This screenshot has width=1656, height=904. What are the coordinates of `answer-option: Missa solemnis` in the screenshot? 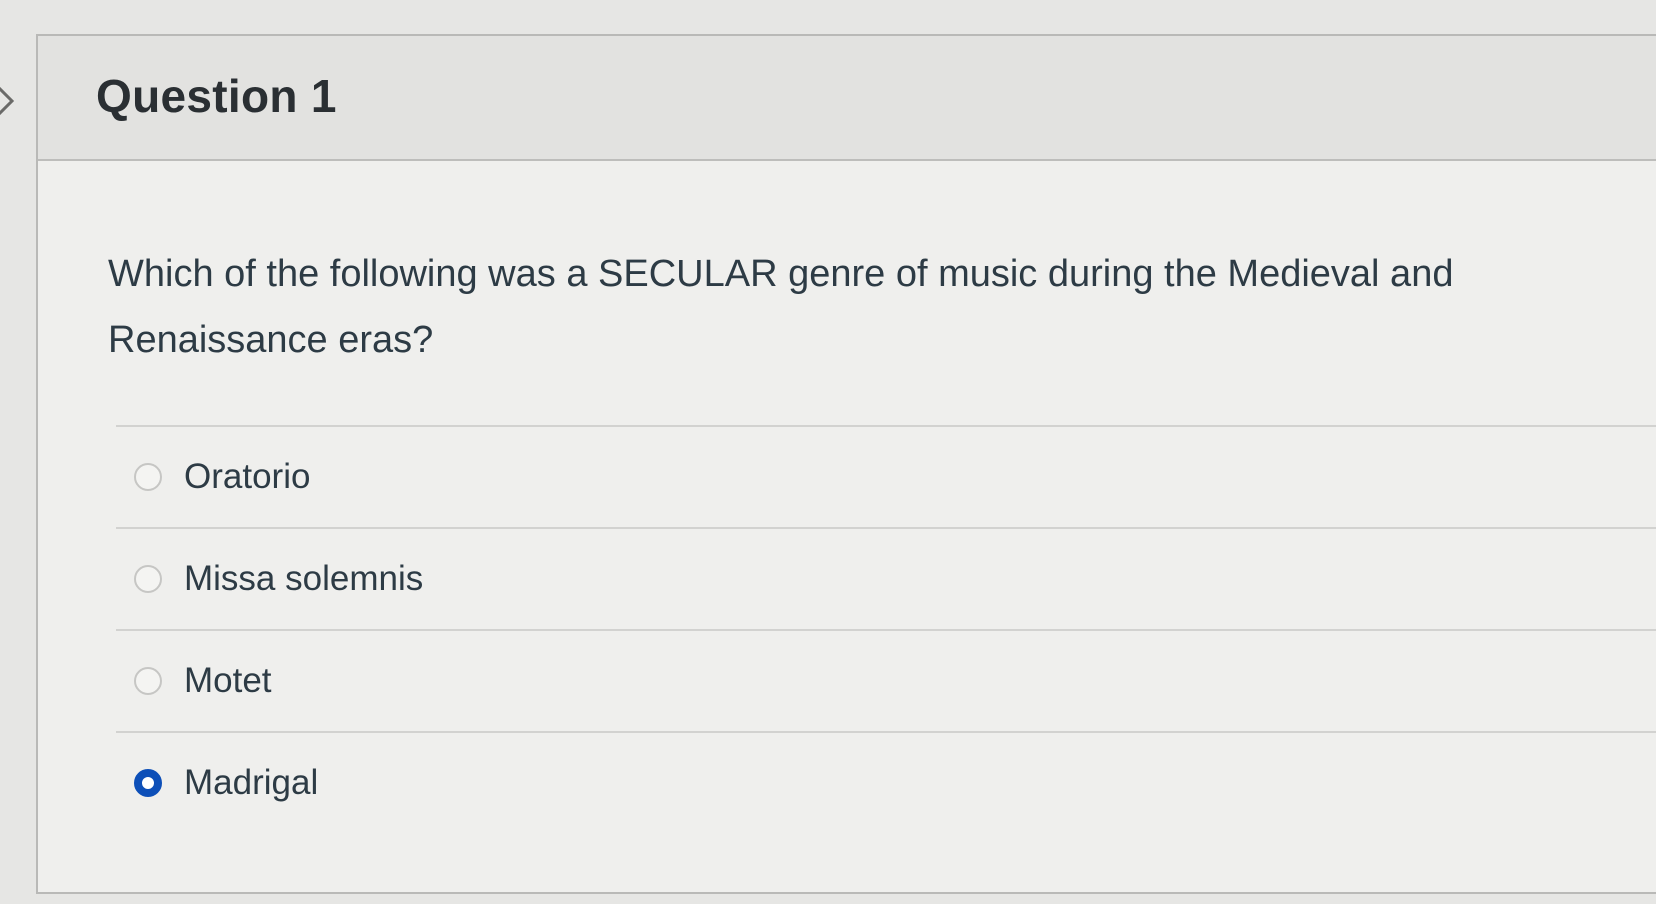 It's located at (866, 579).